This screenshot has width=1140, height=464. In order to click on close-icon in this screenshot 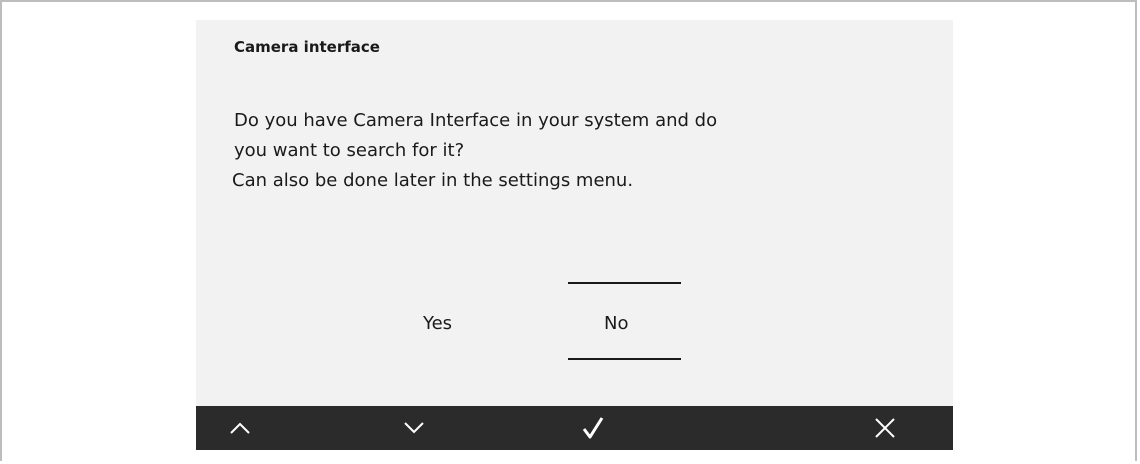, I will do `click(885, 428)`.